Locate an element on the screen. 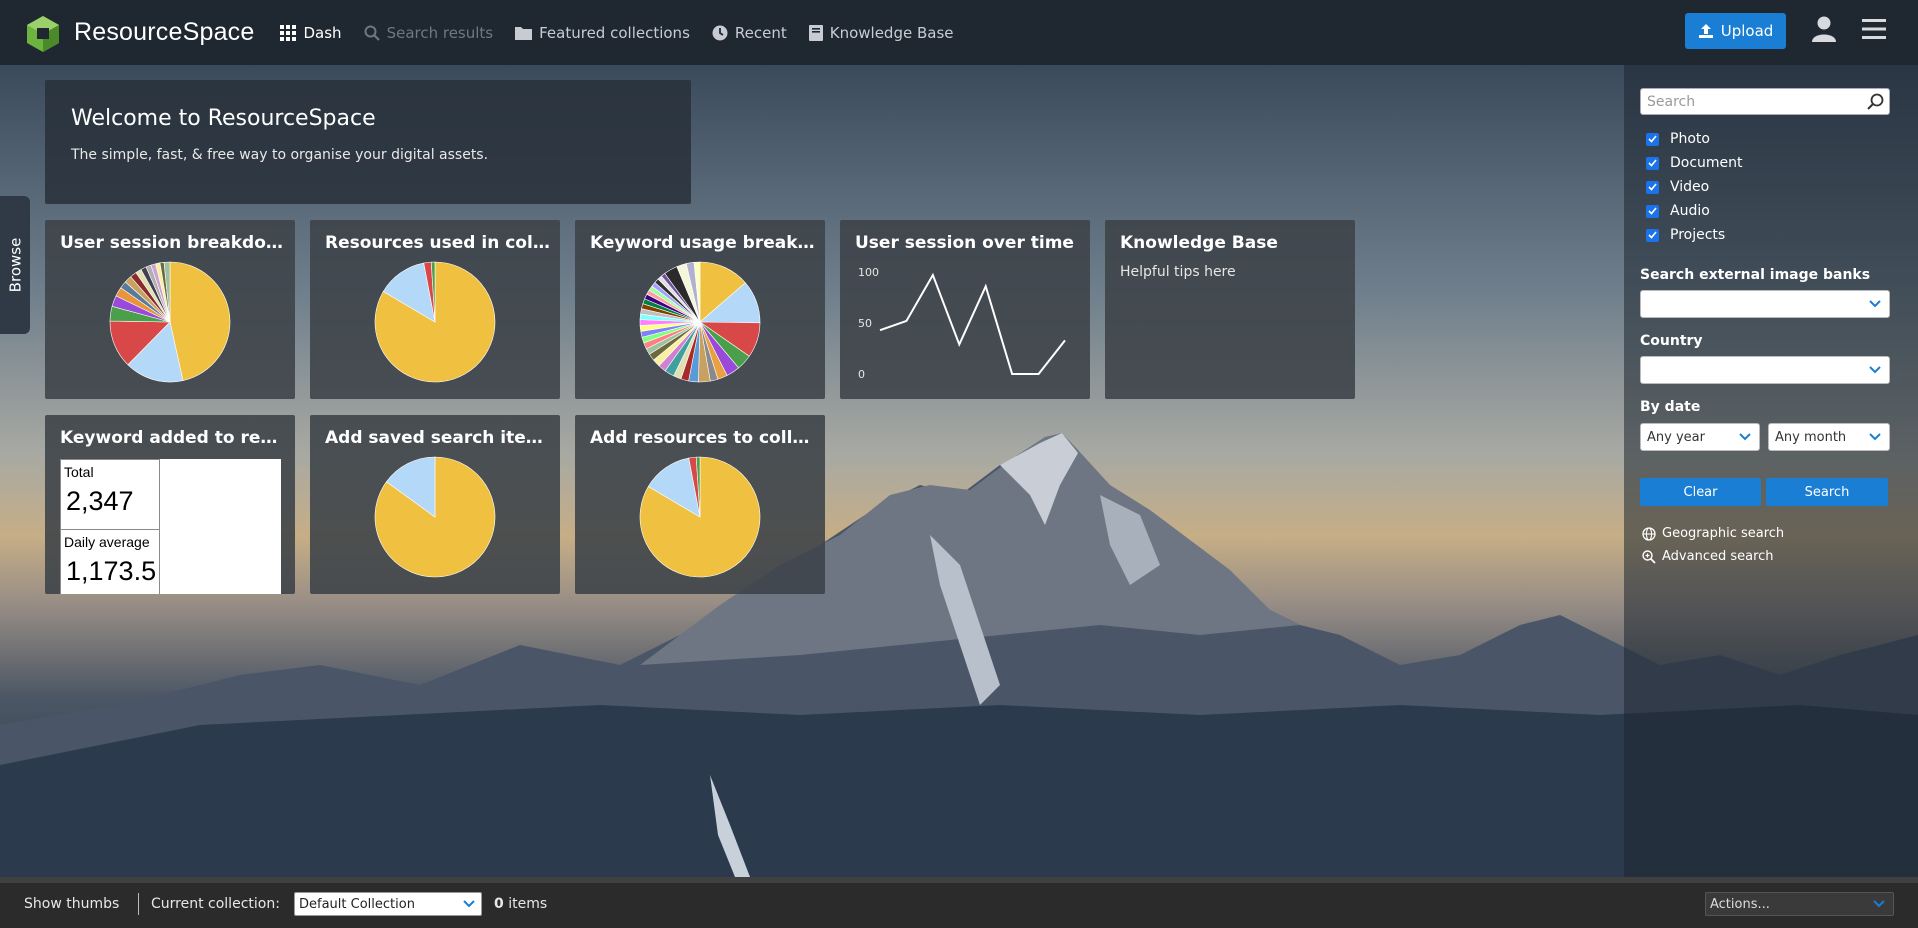  divider is located at coordinates (138, 904).